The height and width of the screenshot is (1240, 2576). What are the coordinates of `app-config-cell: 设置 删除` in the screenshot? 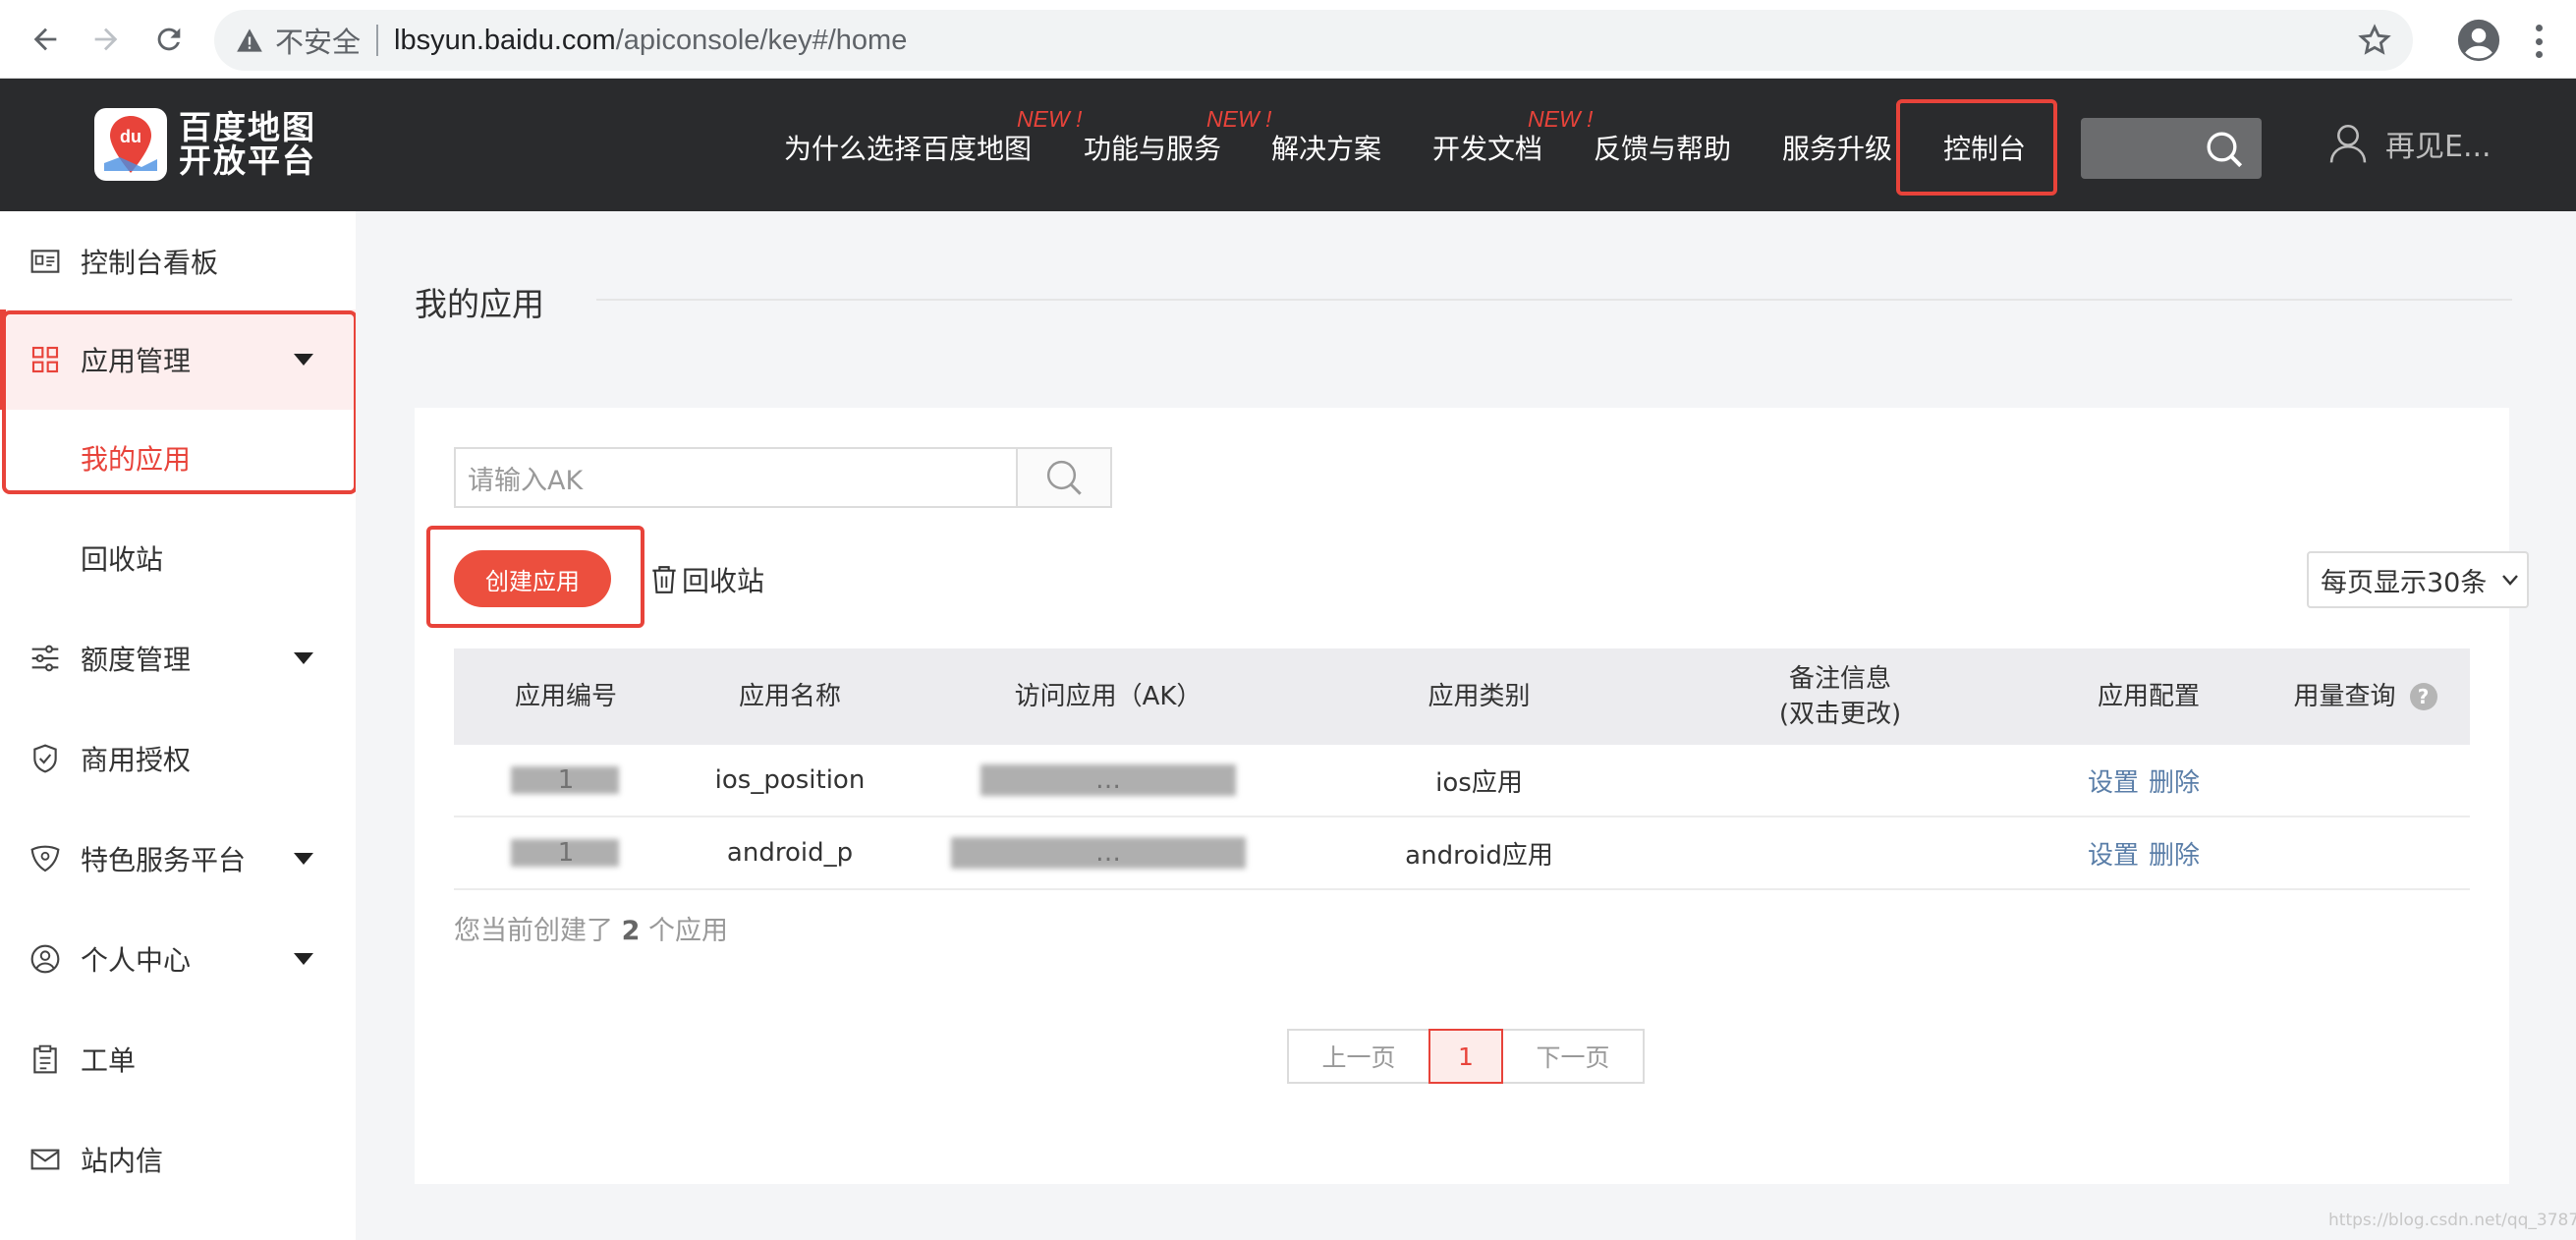 It's located at (2149, 781).